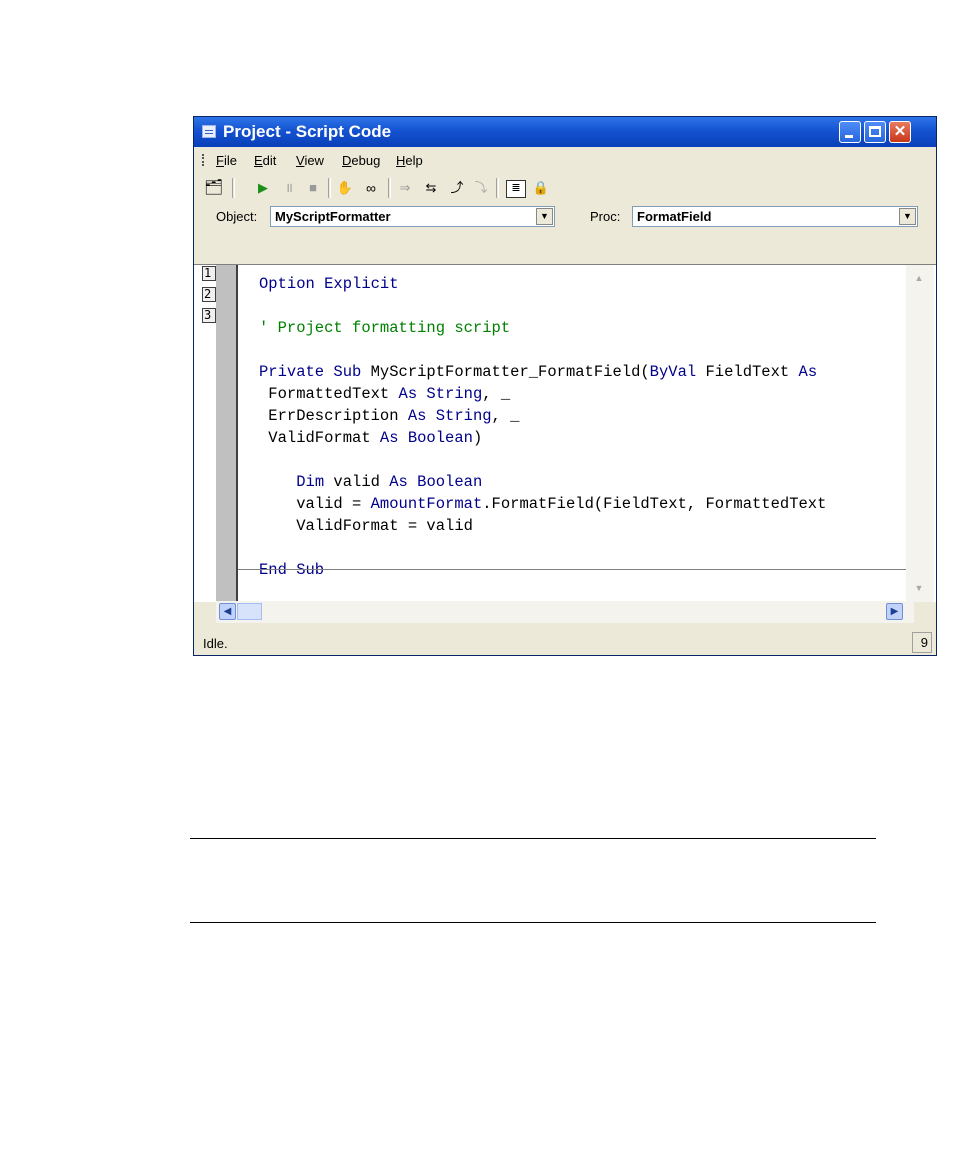 The height and width of the screenshot is (1164, 954). I want to click on menu-file: File, so click(226, 160).